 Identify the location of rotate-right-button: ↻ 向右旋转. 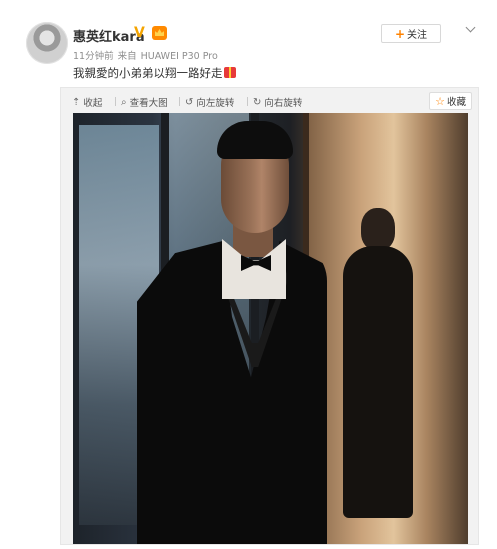
(278, 102).